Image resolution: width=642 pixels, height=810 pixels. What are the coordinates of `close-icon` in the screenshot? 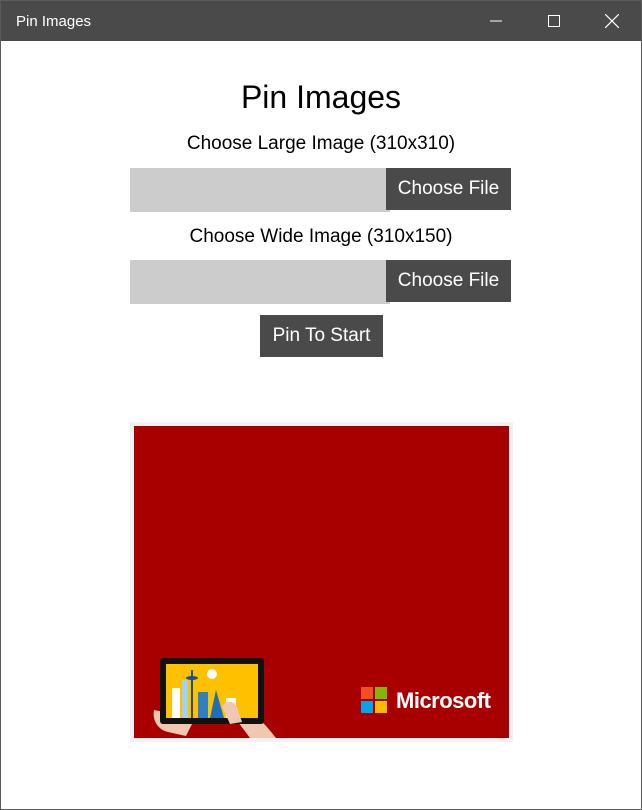 It's located at (612, 21).